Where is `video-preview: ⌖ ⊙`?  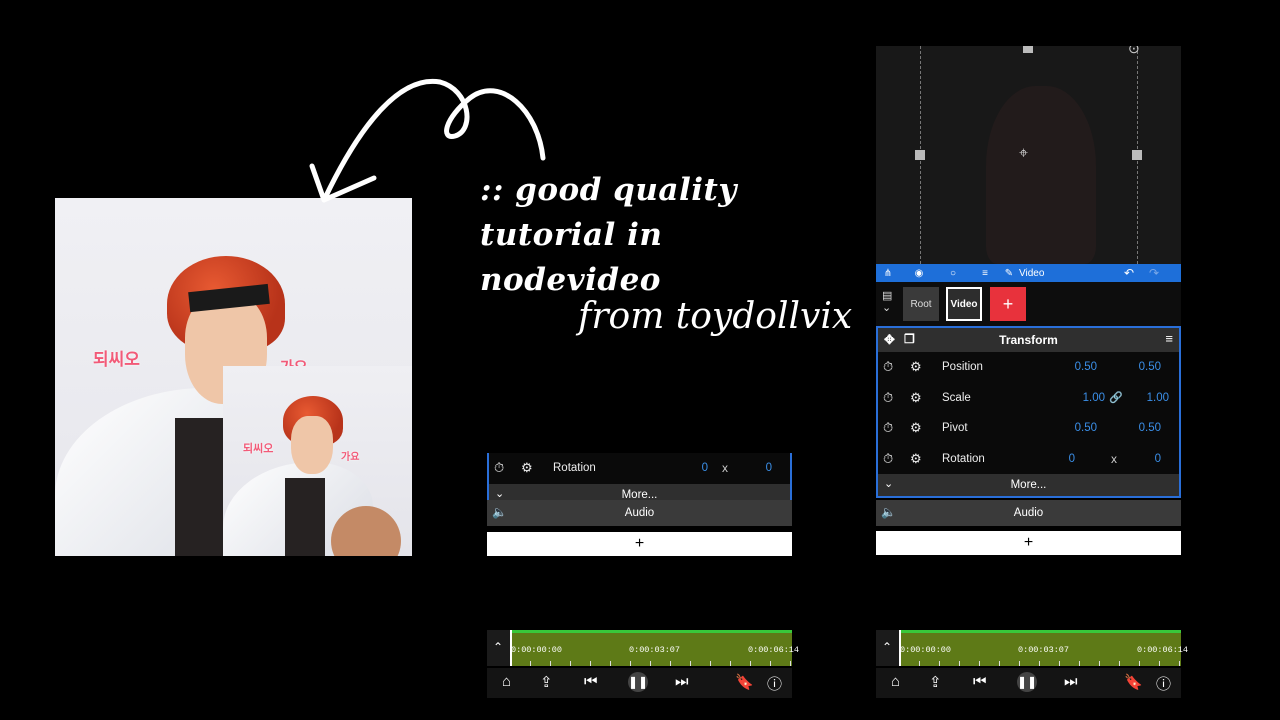
video-preview: ⌖ ⊙ is located at coordinates (1028, 155).